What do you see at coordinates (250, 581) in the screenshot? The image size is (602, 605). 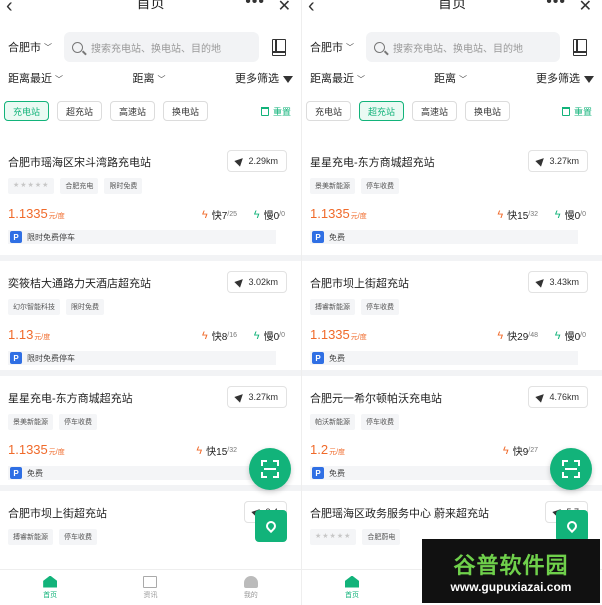 I see `user-icon` at bounding box center [250, 581].